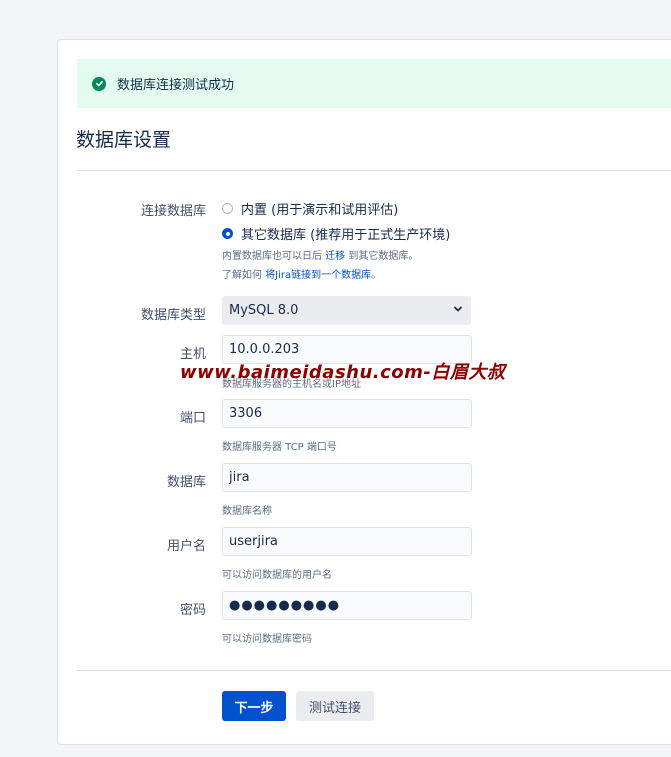  What do you see at coordinates (247, 511) in the screenshot?
I see `database-help: 数据库名称` at bounding box center [247, 511].